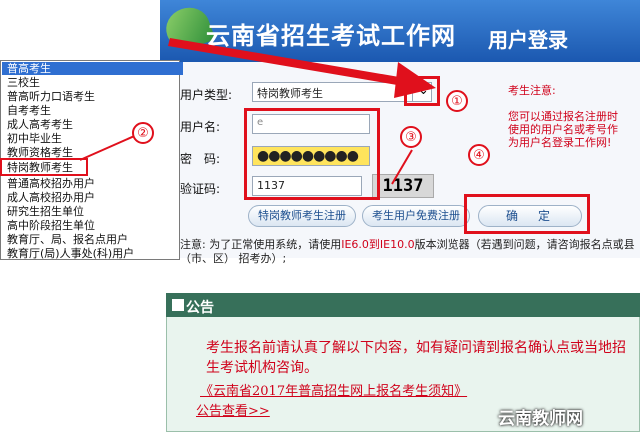 The width and height of the screenshot is (640, 432). Describe the element at coordinates (403, 305) in the screenshot. I see `bulletin-header` at that location.